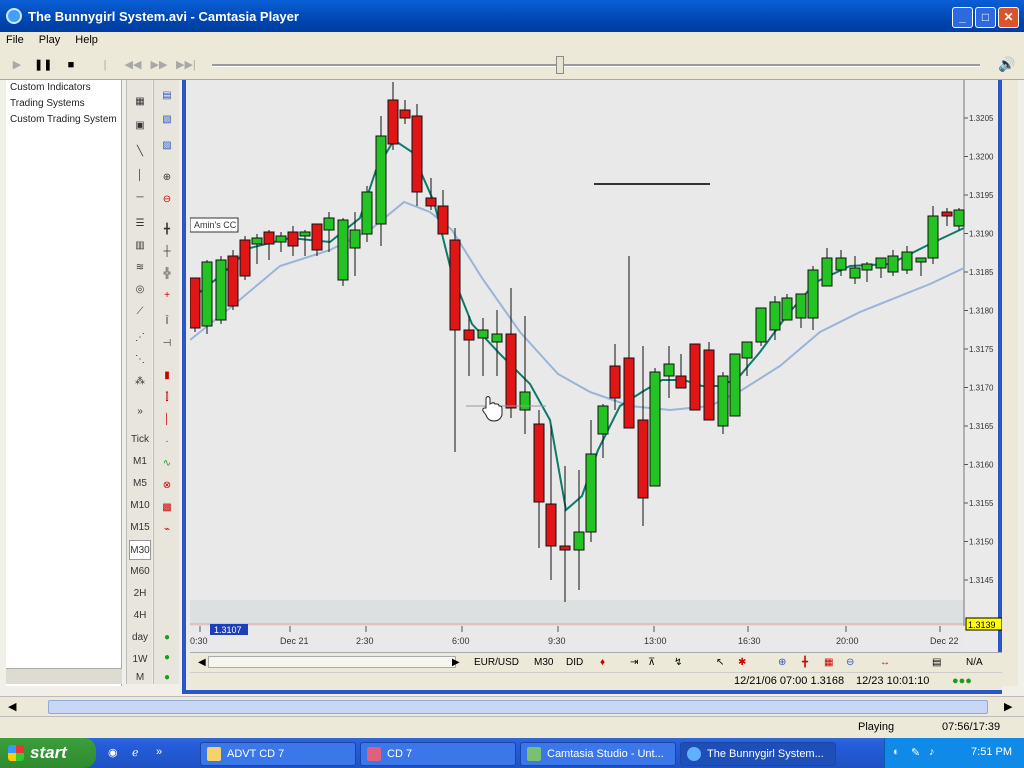 The height and width of the screenshot is (768, 1024). Describe the element at coordinates (543, 662) in the screenshot. I see `period-select: M30` at that location.